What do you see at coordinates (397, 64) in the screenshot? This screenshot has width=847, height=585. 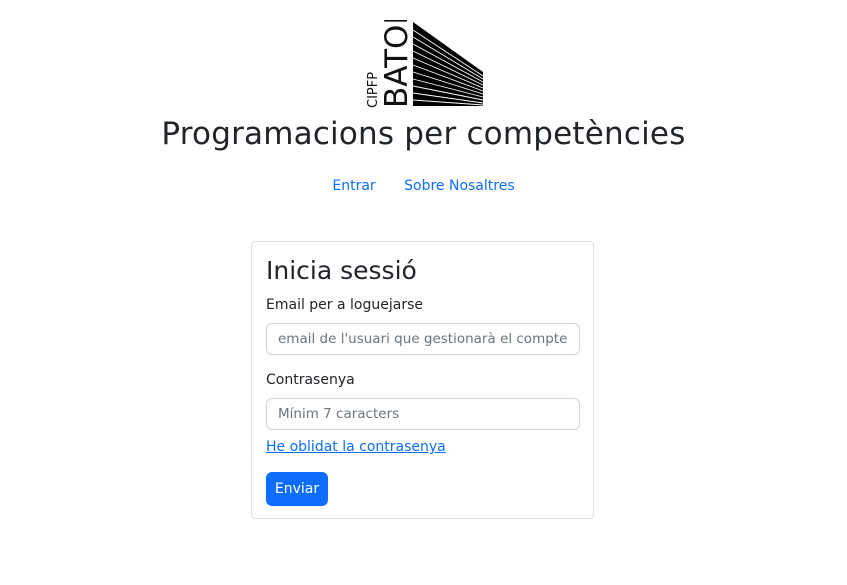 I see `logo-batoi-text: BATOI` at bounding box center [397, 64].